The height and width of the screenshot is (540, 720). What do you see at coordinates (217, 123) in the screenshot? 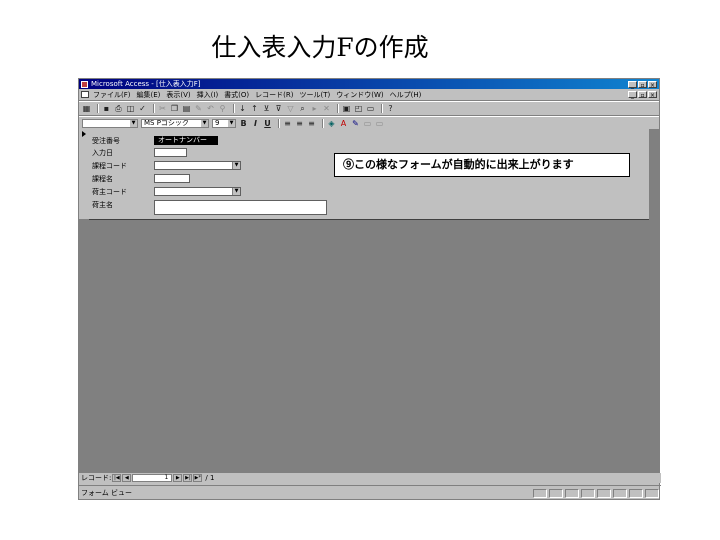
I see `font-size-value: 9` at bounding box center [217, 123].